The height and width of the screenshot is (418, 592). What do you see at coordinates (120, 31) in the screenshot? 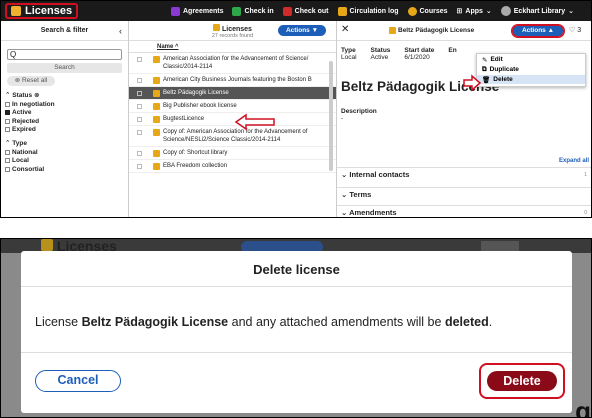
I see `collapse-chevron-icon: ‹` at bounding box center [120, 31].